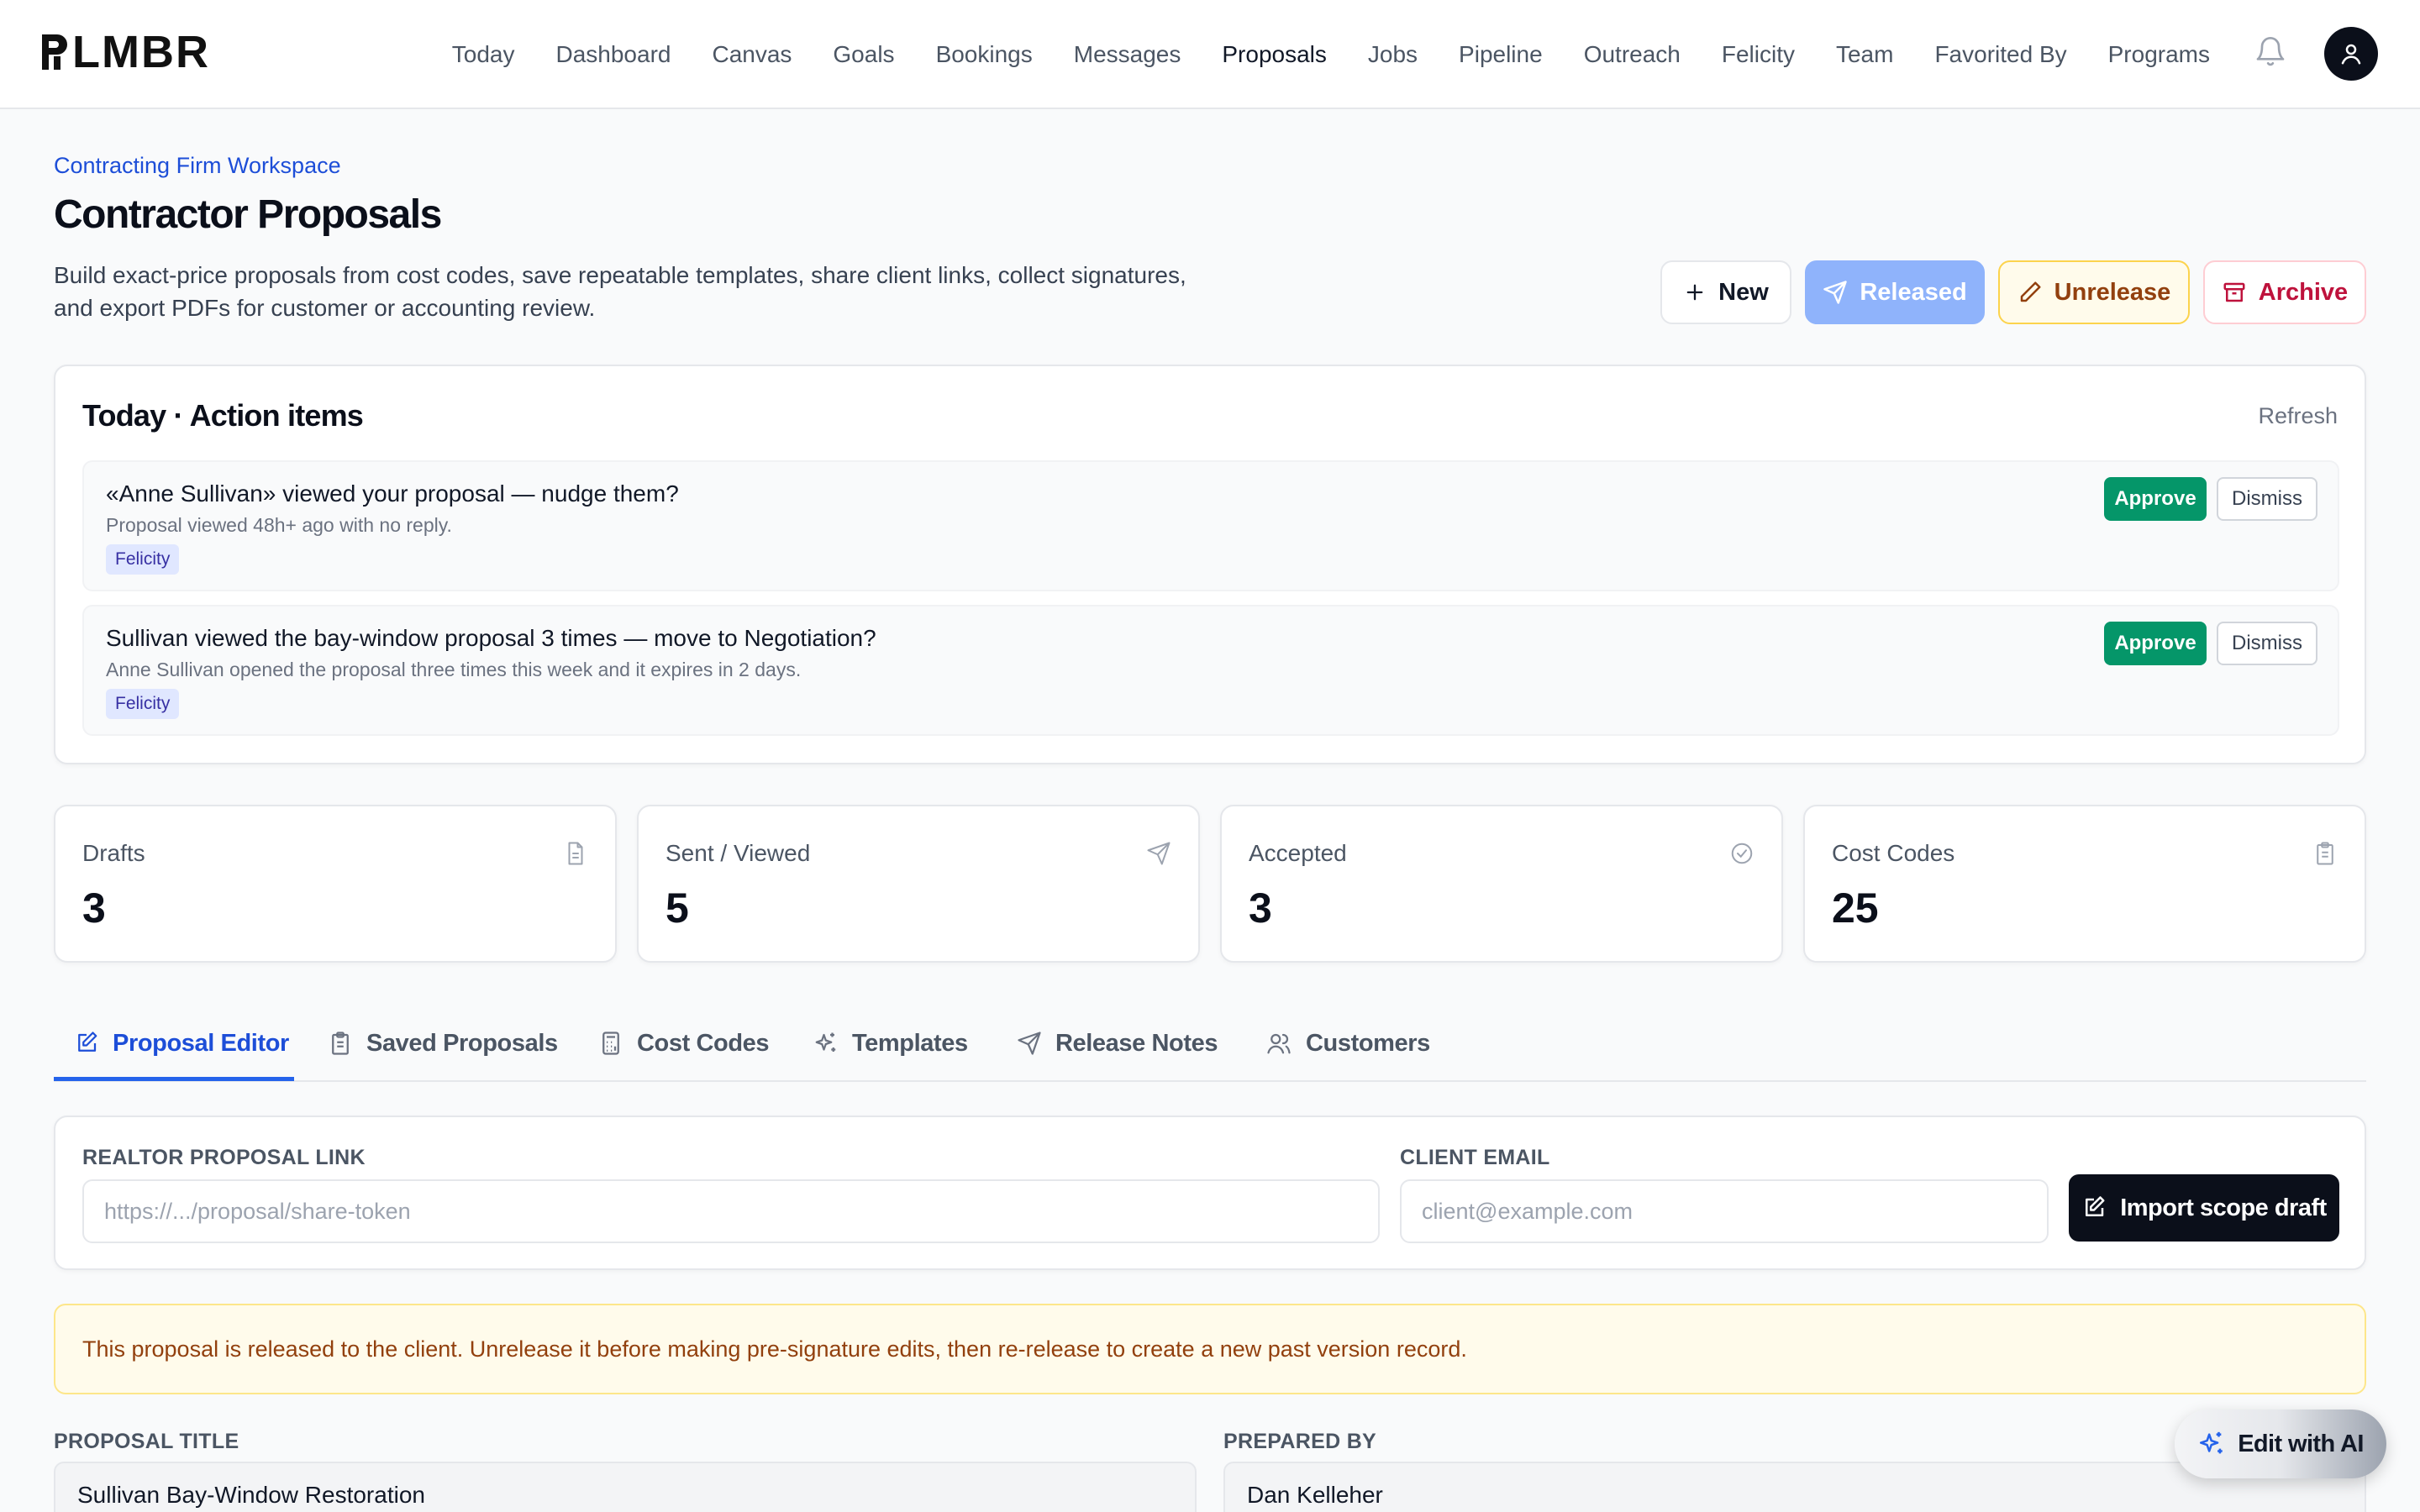  Describe the element at coordinates (1274, 54) in the screenshot. I see `nav-proposals: Proposals` at that location.